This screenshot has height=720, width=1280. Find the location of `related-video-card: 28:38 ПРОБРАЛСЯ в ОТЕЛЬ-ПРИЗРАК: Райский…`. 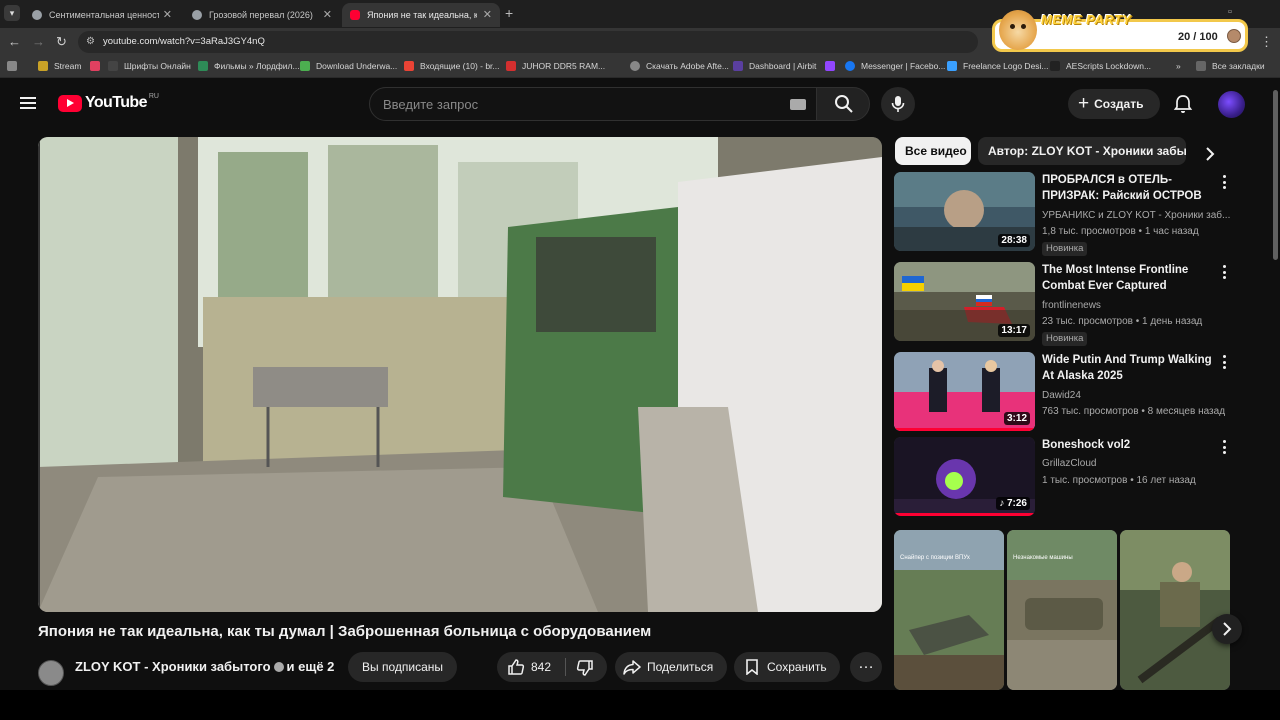

related-video-card: 28:38 ПРОБРАЛСЯ в ОТЕЛЬ-ПРИЗРАК: Райский… is located at coordinates (1064, 214).